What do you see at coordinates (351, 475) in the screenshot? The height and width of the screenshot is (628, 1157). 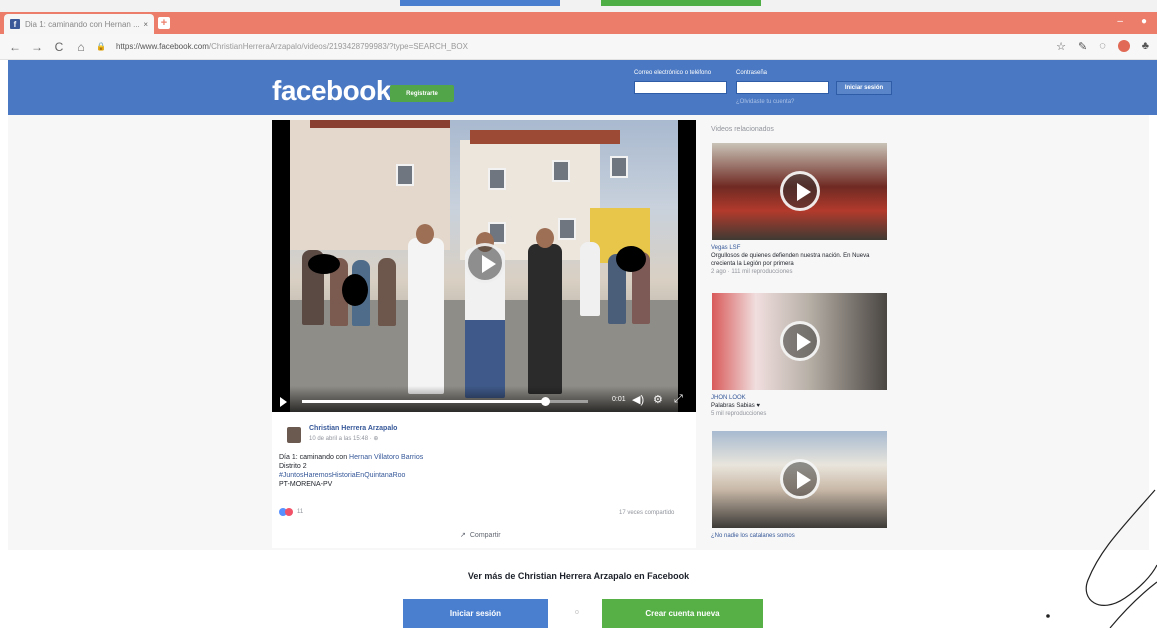 I see `hashtag-link: #JuntosHaremosHistoriaEnQuintanaRoo` at bounding box center [351, 475].